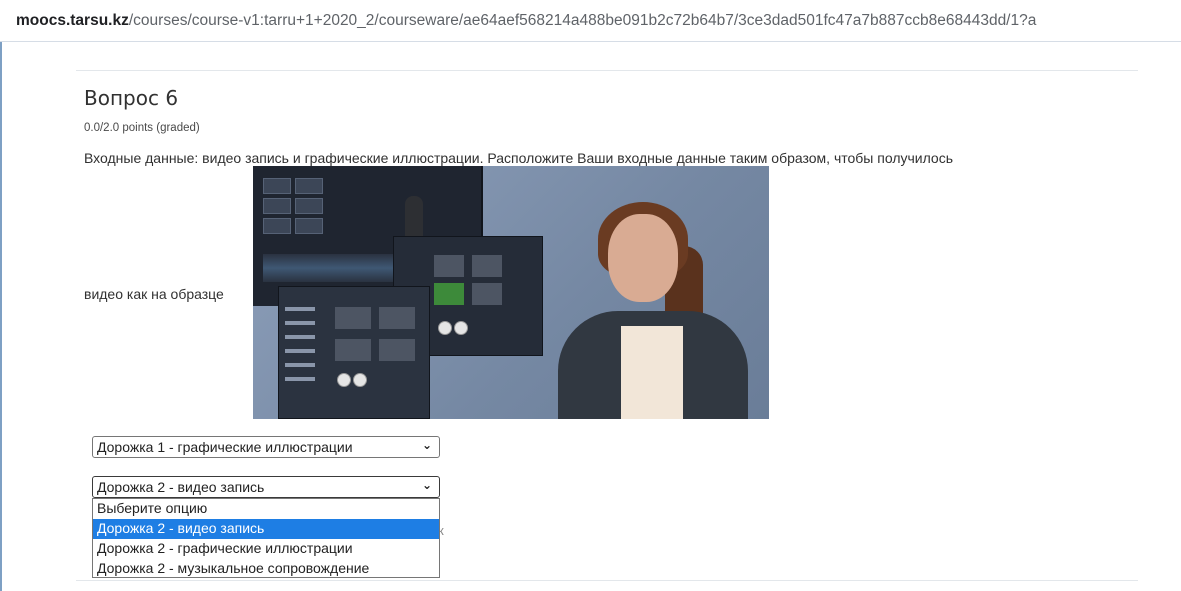 The height and width of the screenshot is (591, 1181). Describe the element at coordinates (266, 569) in the screenshot. I see `dropdown-option: Дорожка 2 - музыкальное сопровождение` at that location.